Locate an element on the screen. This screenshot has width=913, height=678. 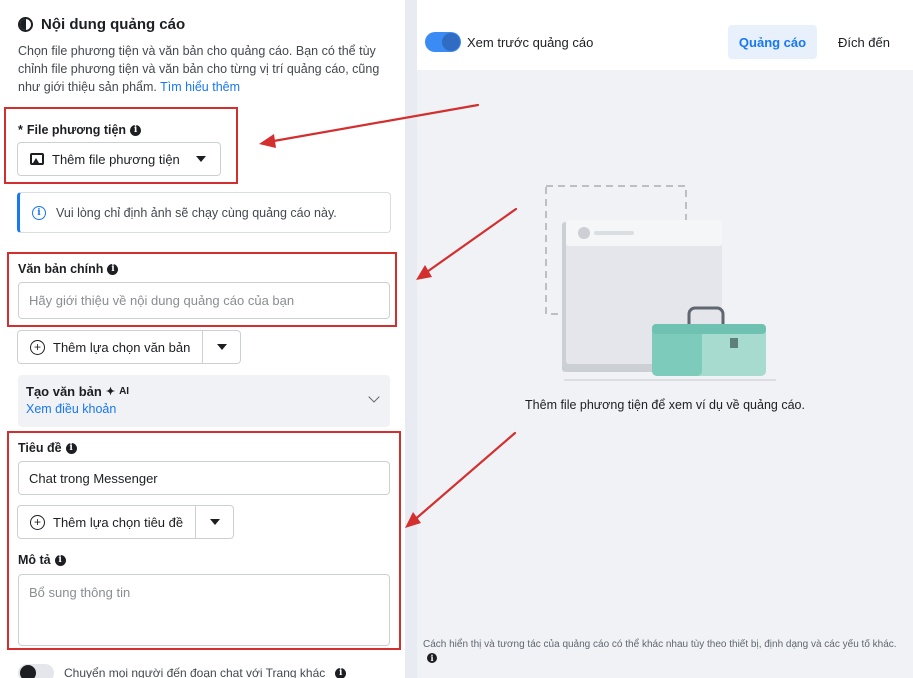
preview-toggle is located at coordinates (443, 42).